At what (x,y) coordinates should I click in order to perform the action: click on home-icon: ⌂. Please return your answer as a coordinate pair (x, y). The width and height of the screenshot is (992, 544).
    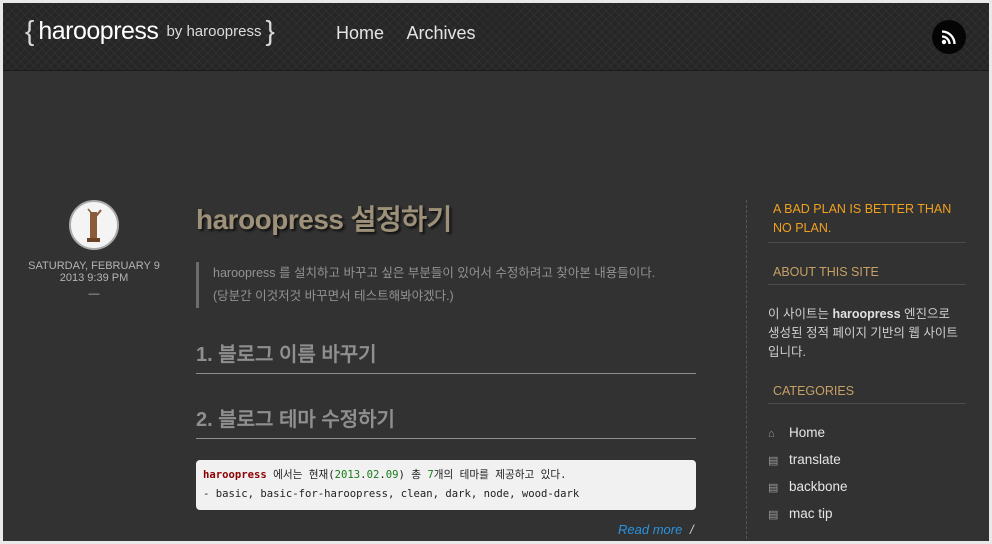
    Looking at the image, I should click on (771, 434).